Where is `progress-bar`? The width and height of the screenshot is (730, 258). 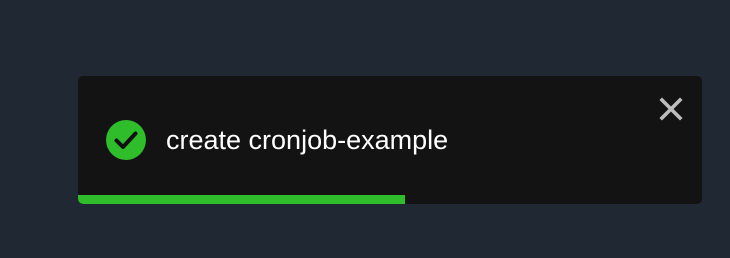 progress-bar is located at coordinates (390, 199).